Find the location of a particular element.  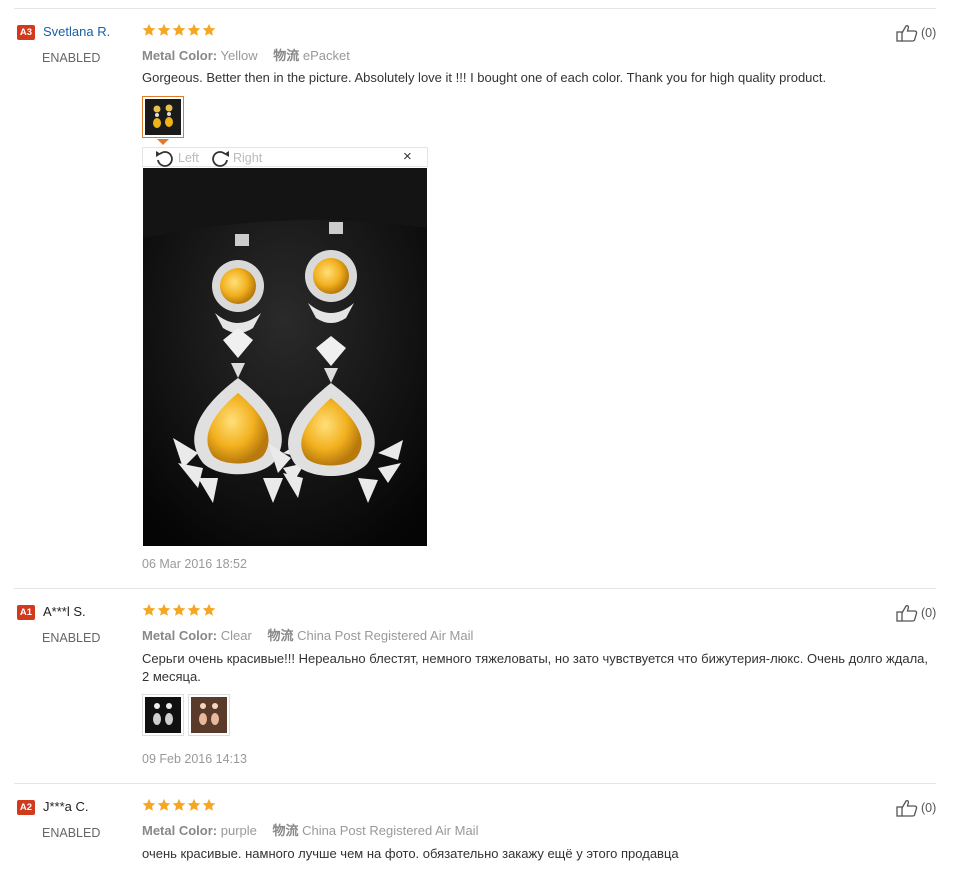

shipping-value: ePacket is located at coordinates (326, 55).